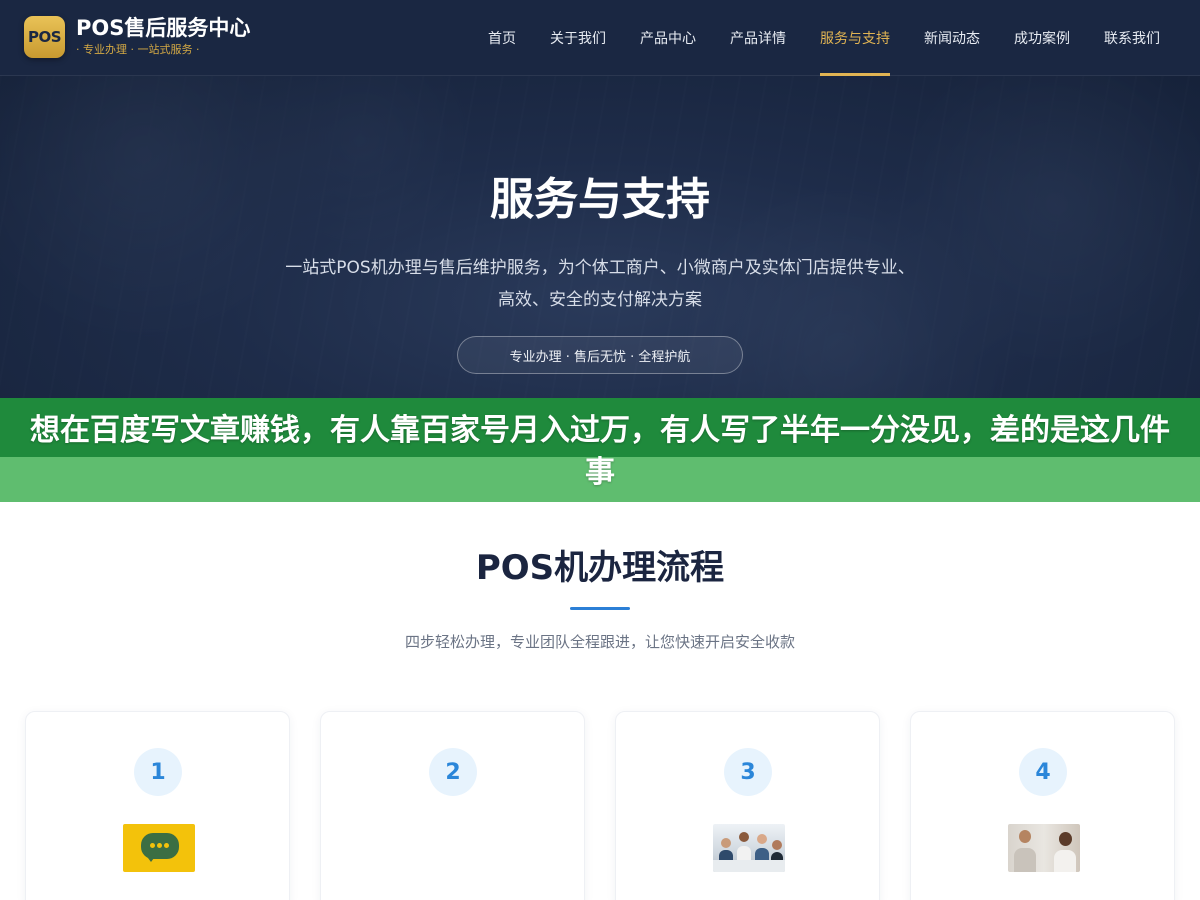 Image resolution: width=1200 pixels, height=900 pixels. I want to click on main-nav: 首页 关于我们 产品中心 产品详情 服务与支持 新闻动态 成功案例 联系我们, so click(824, 38).